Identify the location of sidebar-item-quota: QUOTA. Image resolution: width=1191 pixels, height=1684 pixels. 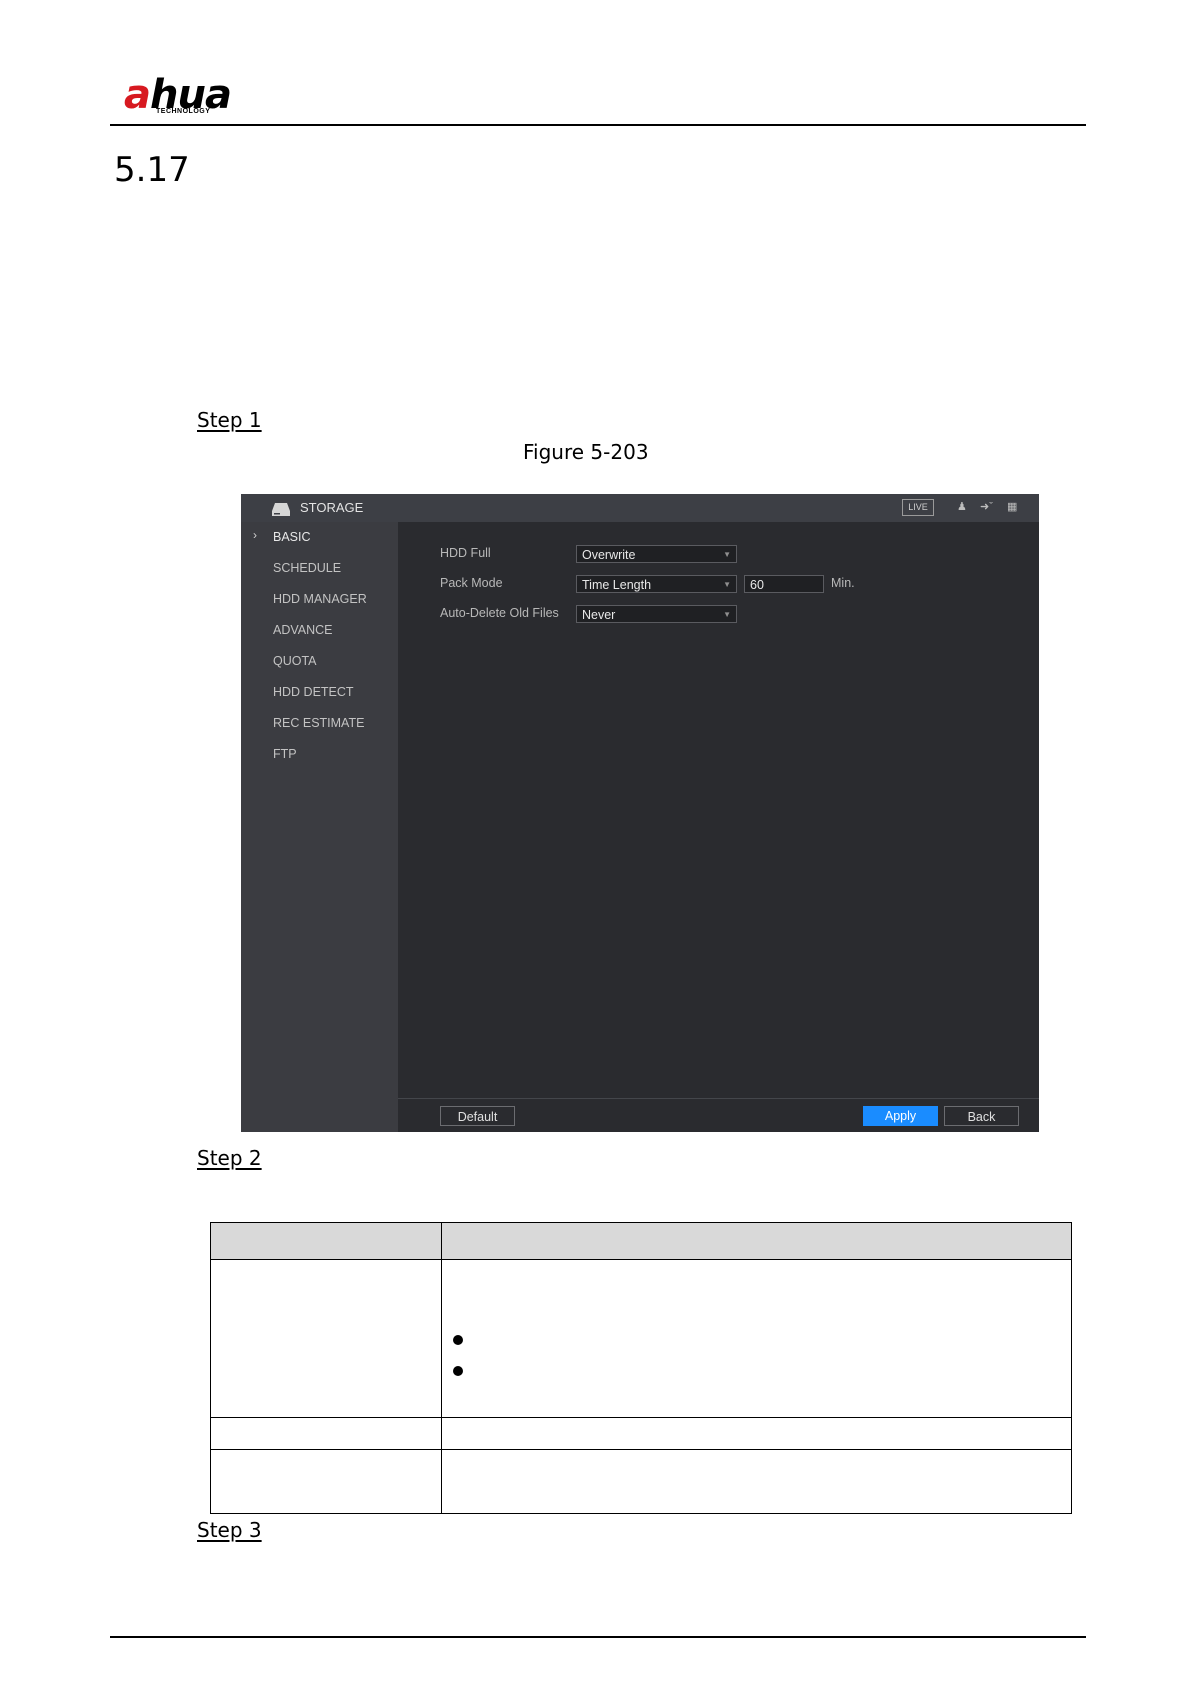
(295, 661).